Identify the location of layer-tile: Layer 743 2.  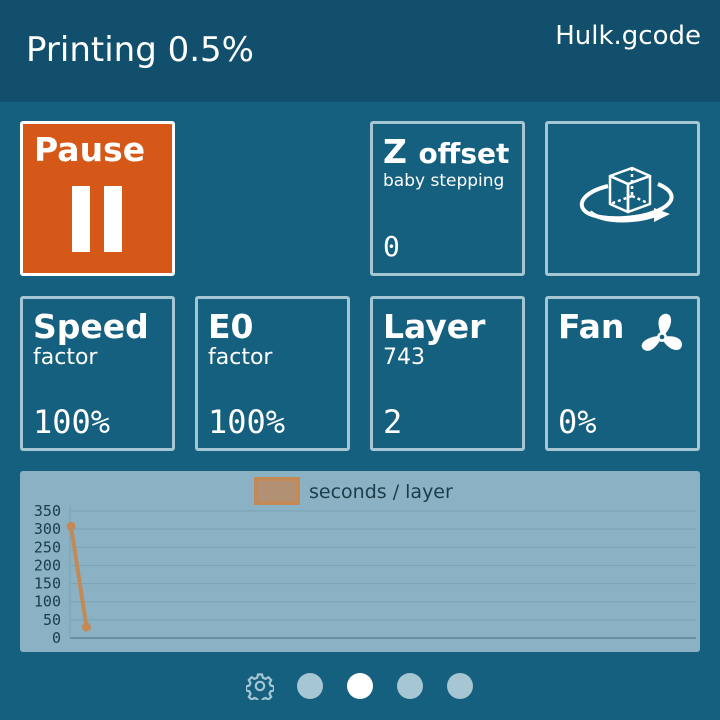
(447, 373).